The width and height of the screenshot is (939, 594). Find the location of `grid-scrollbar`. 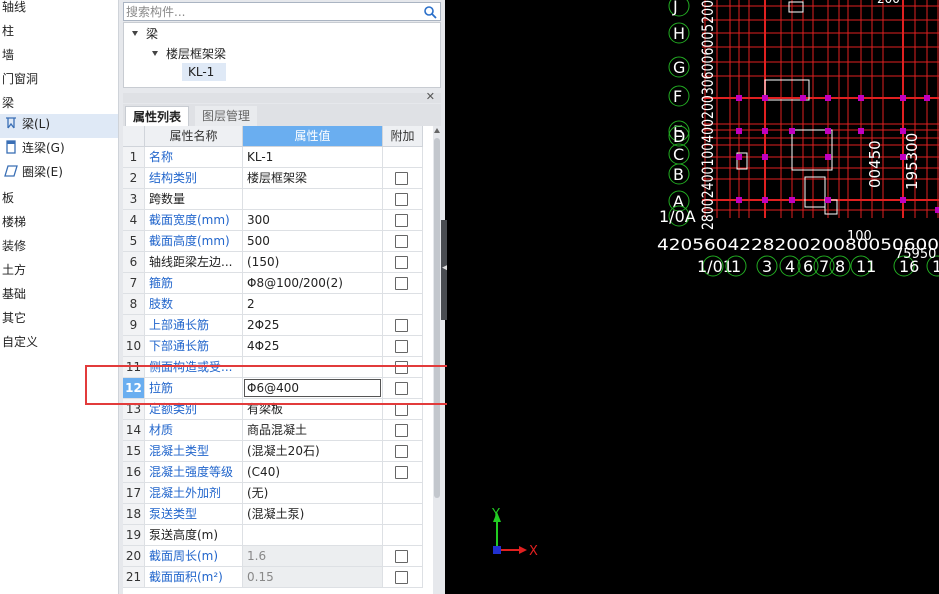

grid-scrollbar is located at coordinates (437, 360).